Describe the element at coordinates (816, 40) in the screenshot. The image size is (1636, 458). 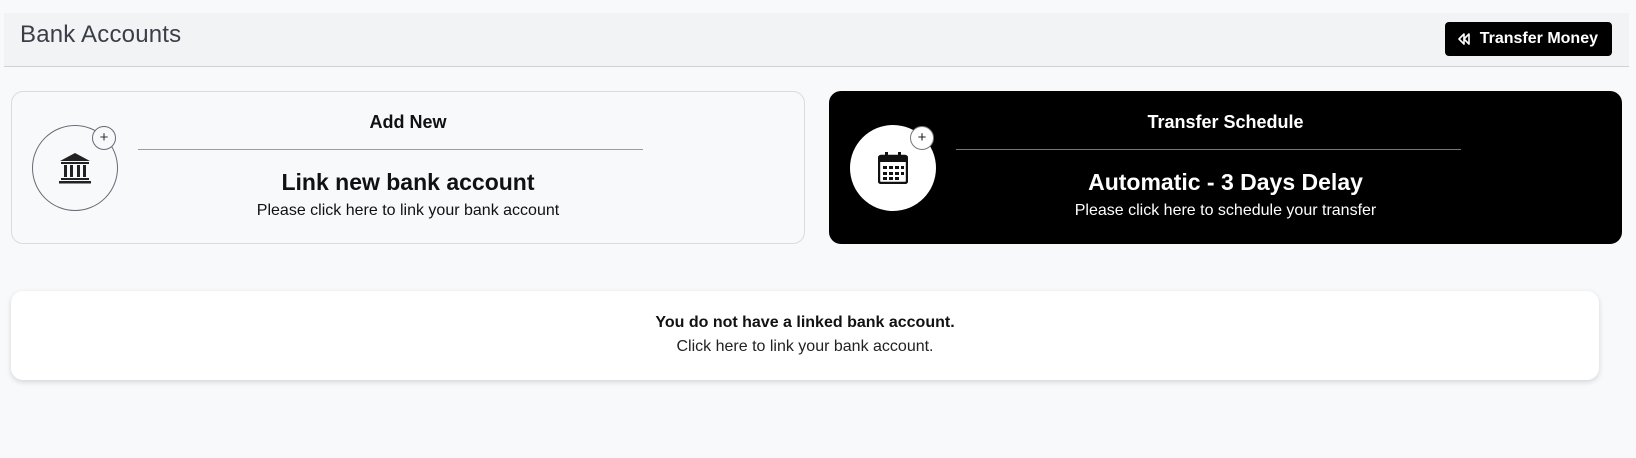
I see `page-header: Bank Accounts Transfer Money` at that location.